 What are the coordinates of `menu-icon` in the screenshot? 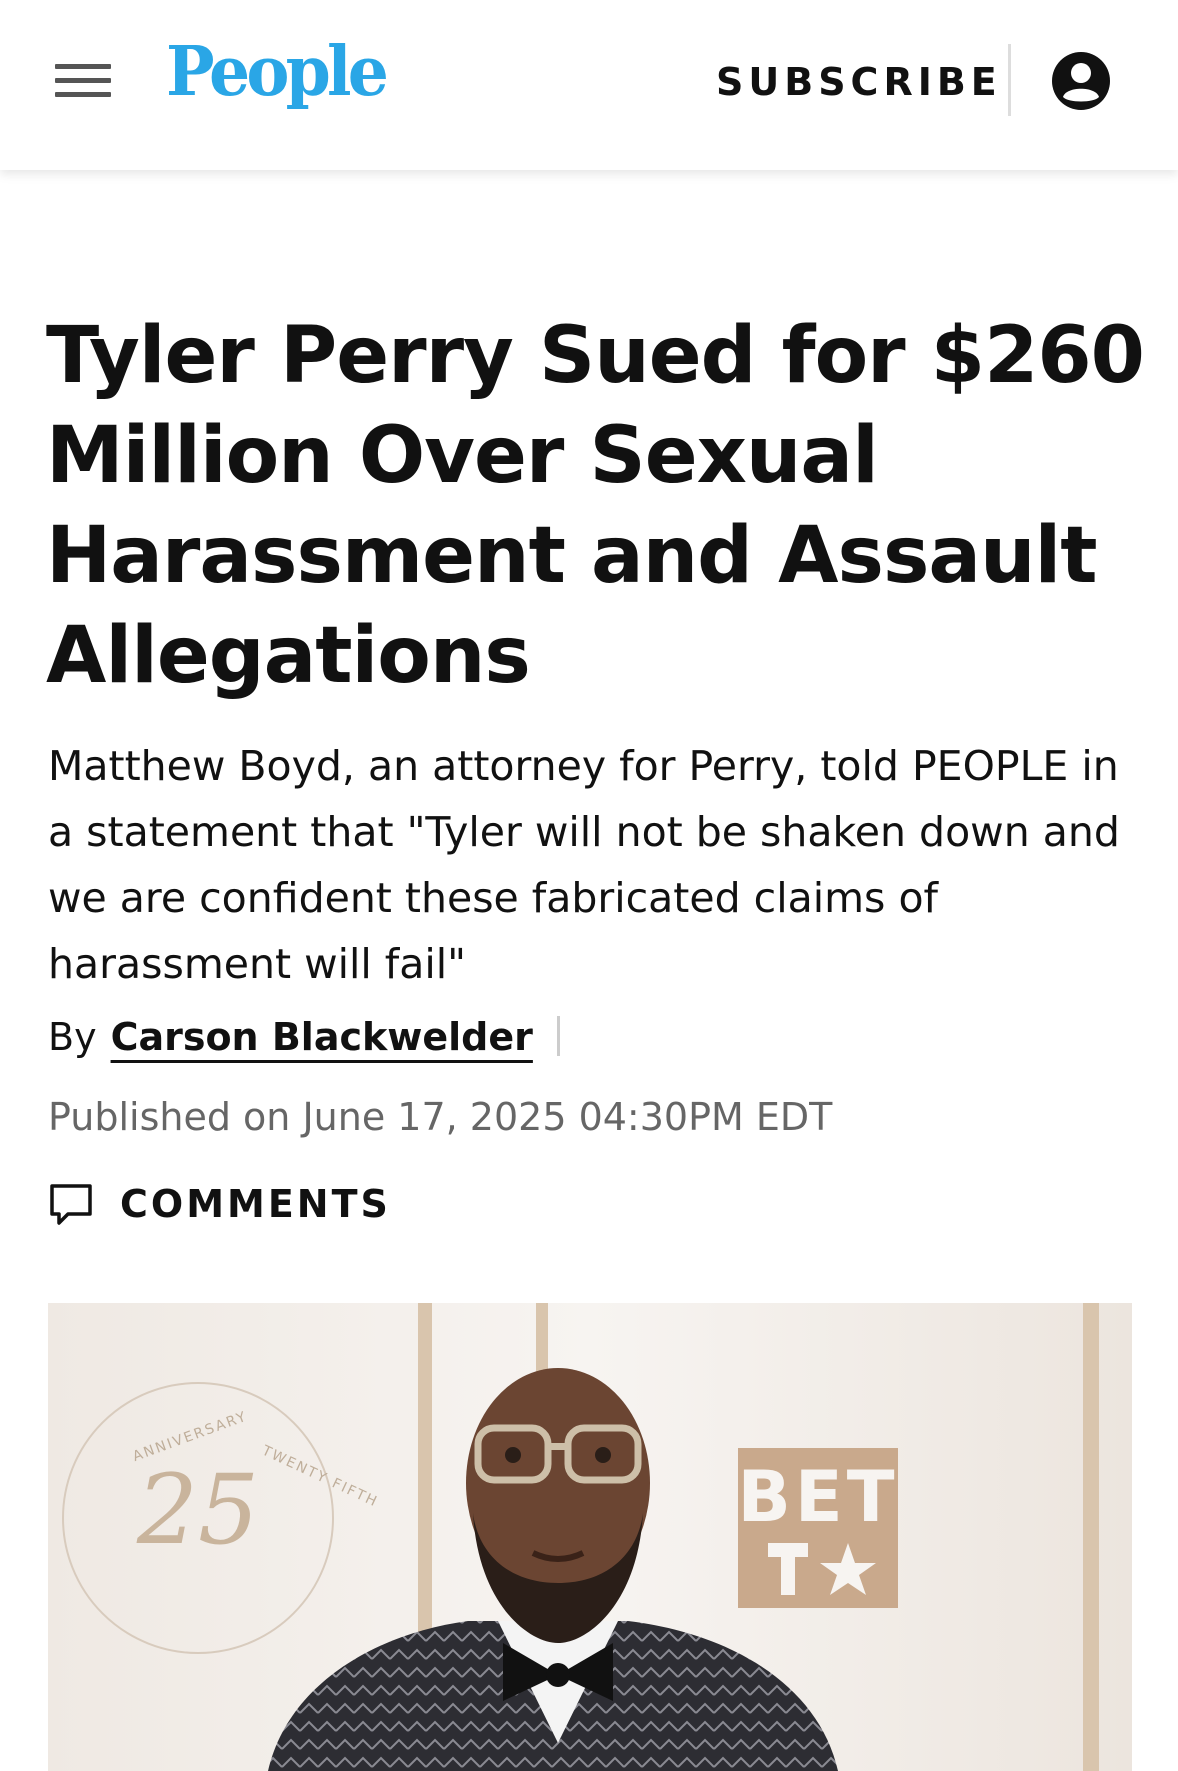 It's located at (83, 81).